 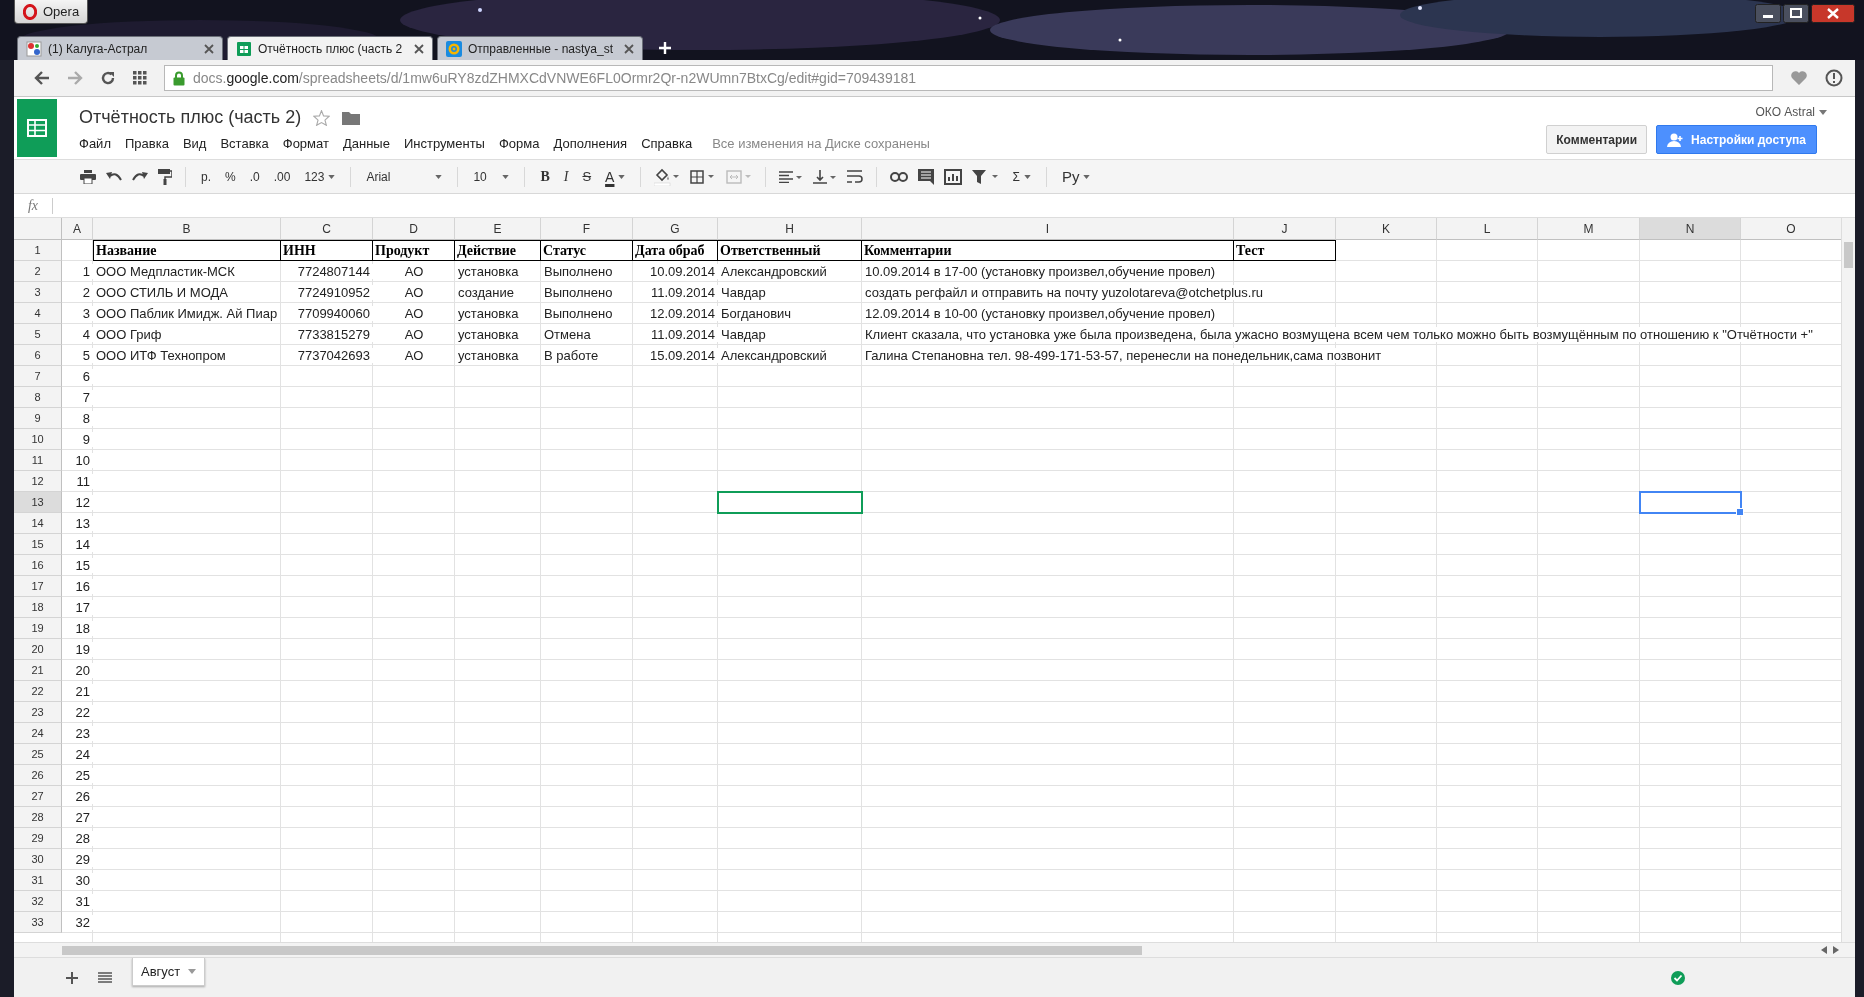 I want to click on row-header: 1, so click(x=38, y=250).